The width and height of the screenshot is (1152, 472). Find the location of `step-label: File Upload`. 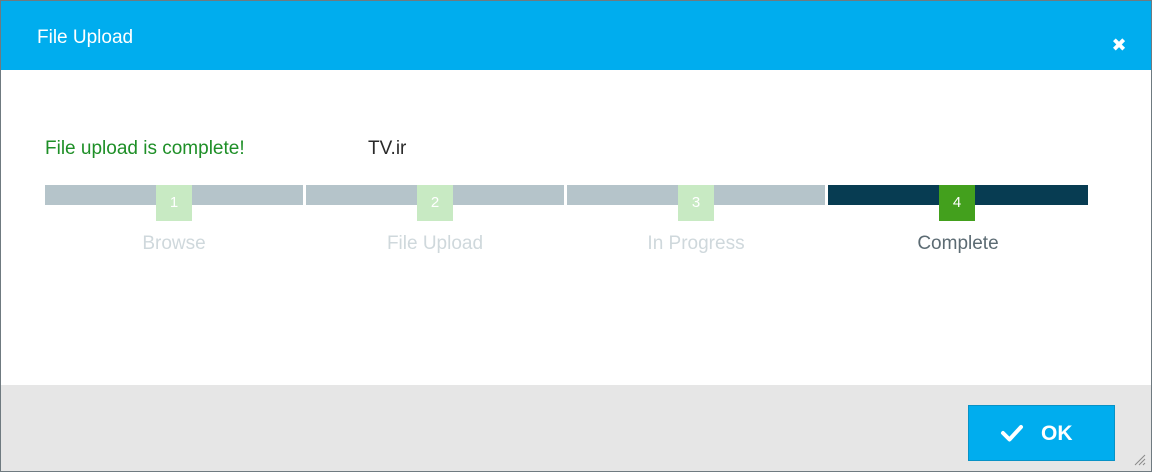

step-label: File Upload is located at coordinates (435, 243).